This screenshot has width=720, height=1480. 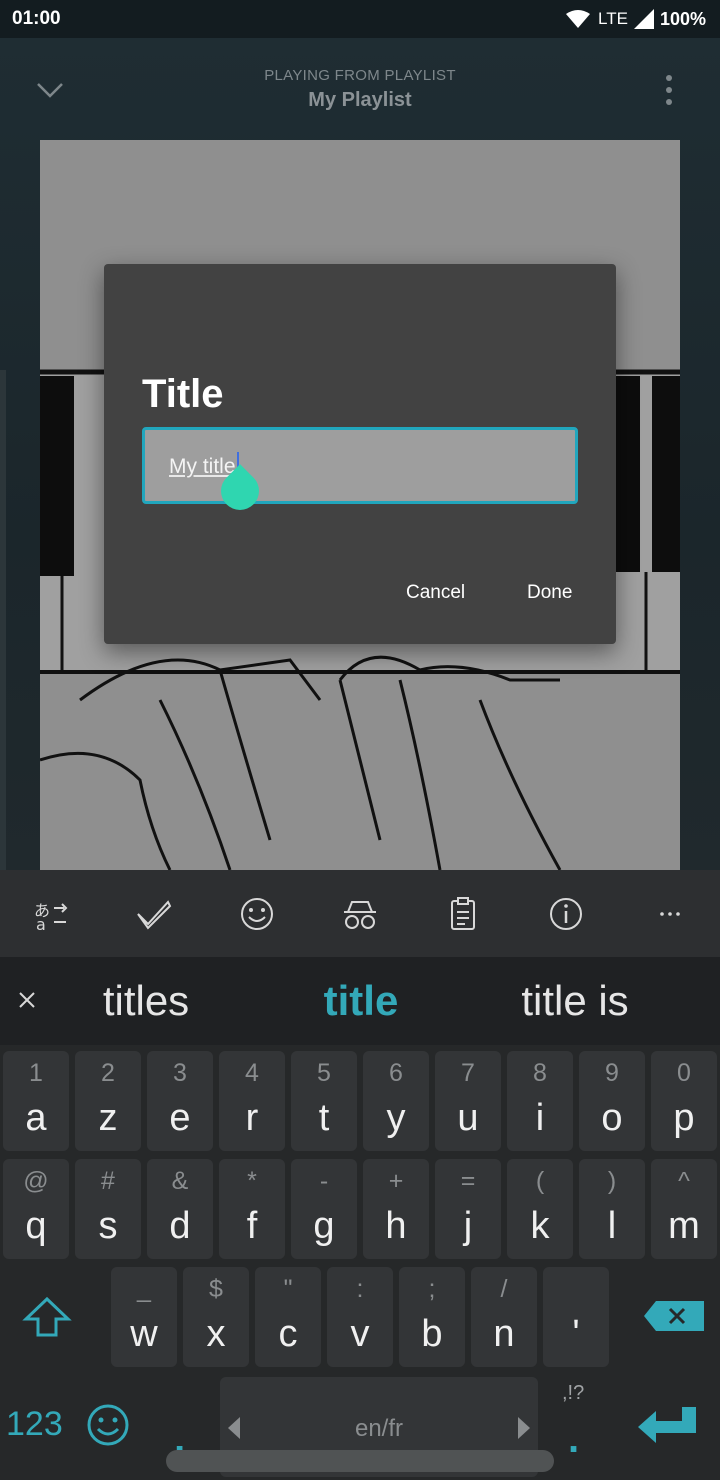 I want to click on done-button: Done, so click(x=549, y=593).